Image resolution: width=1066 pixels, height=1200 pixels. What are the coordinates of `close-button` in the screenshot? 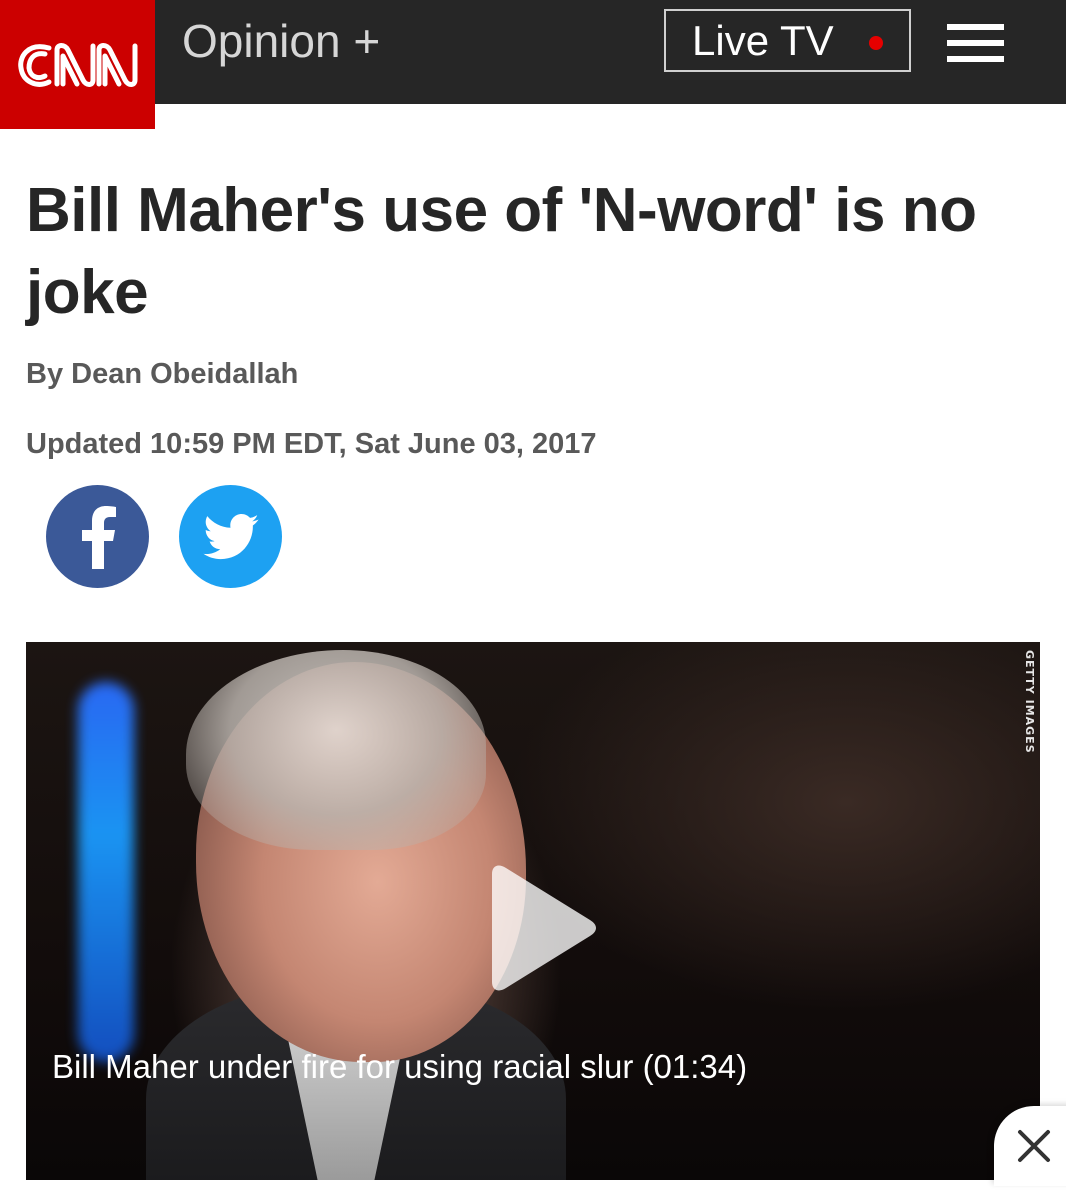 It's located at (1030, 1146).